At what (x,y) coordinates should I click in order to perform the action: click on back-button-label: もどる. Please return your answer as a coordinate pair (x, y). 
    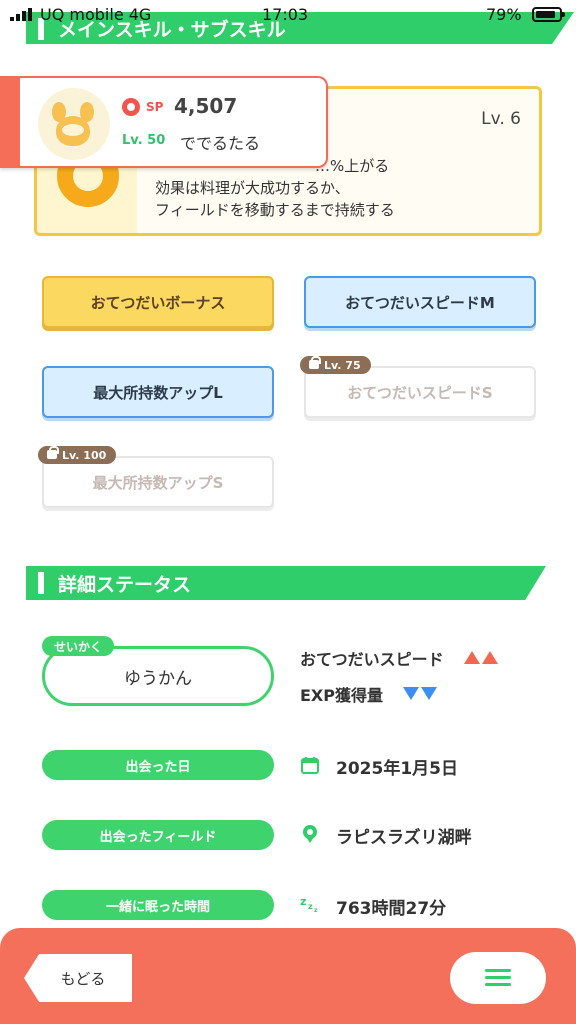
    Looking at the image, I should click on (83, 978).